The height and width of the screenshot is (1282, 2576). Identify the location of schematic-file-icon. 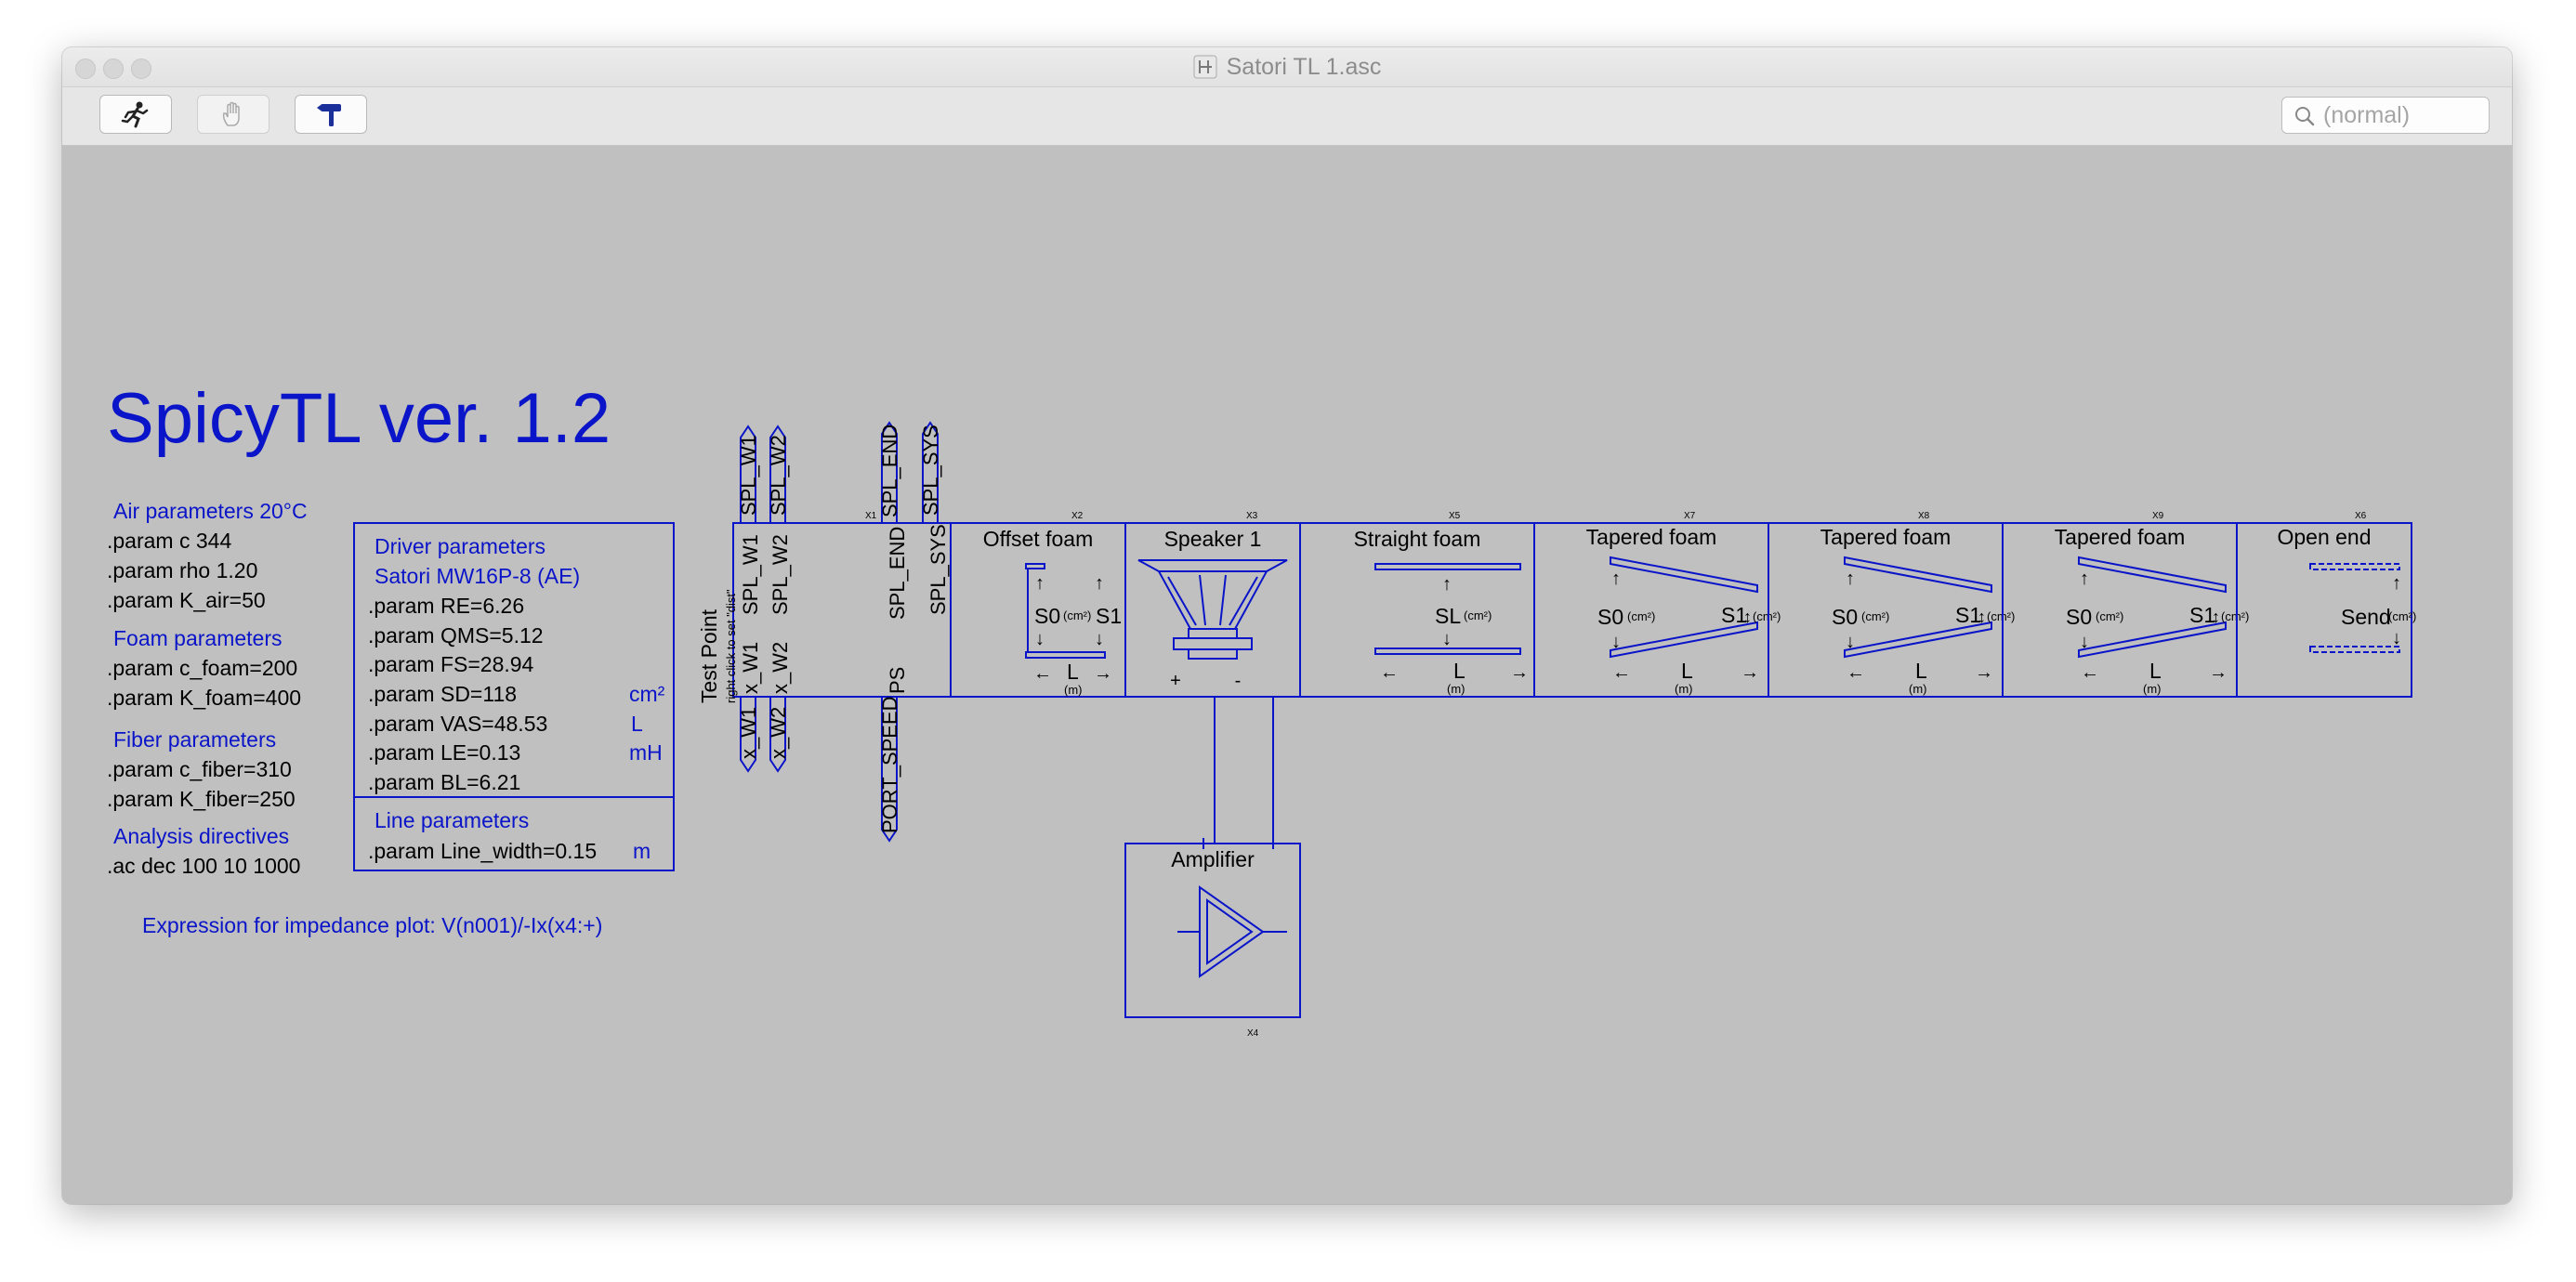
(1205, 67).